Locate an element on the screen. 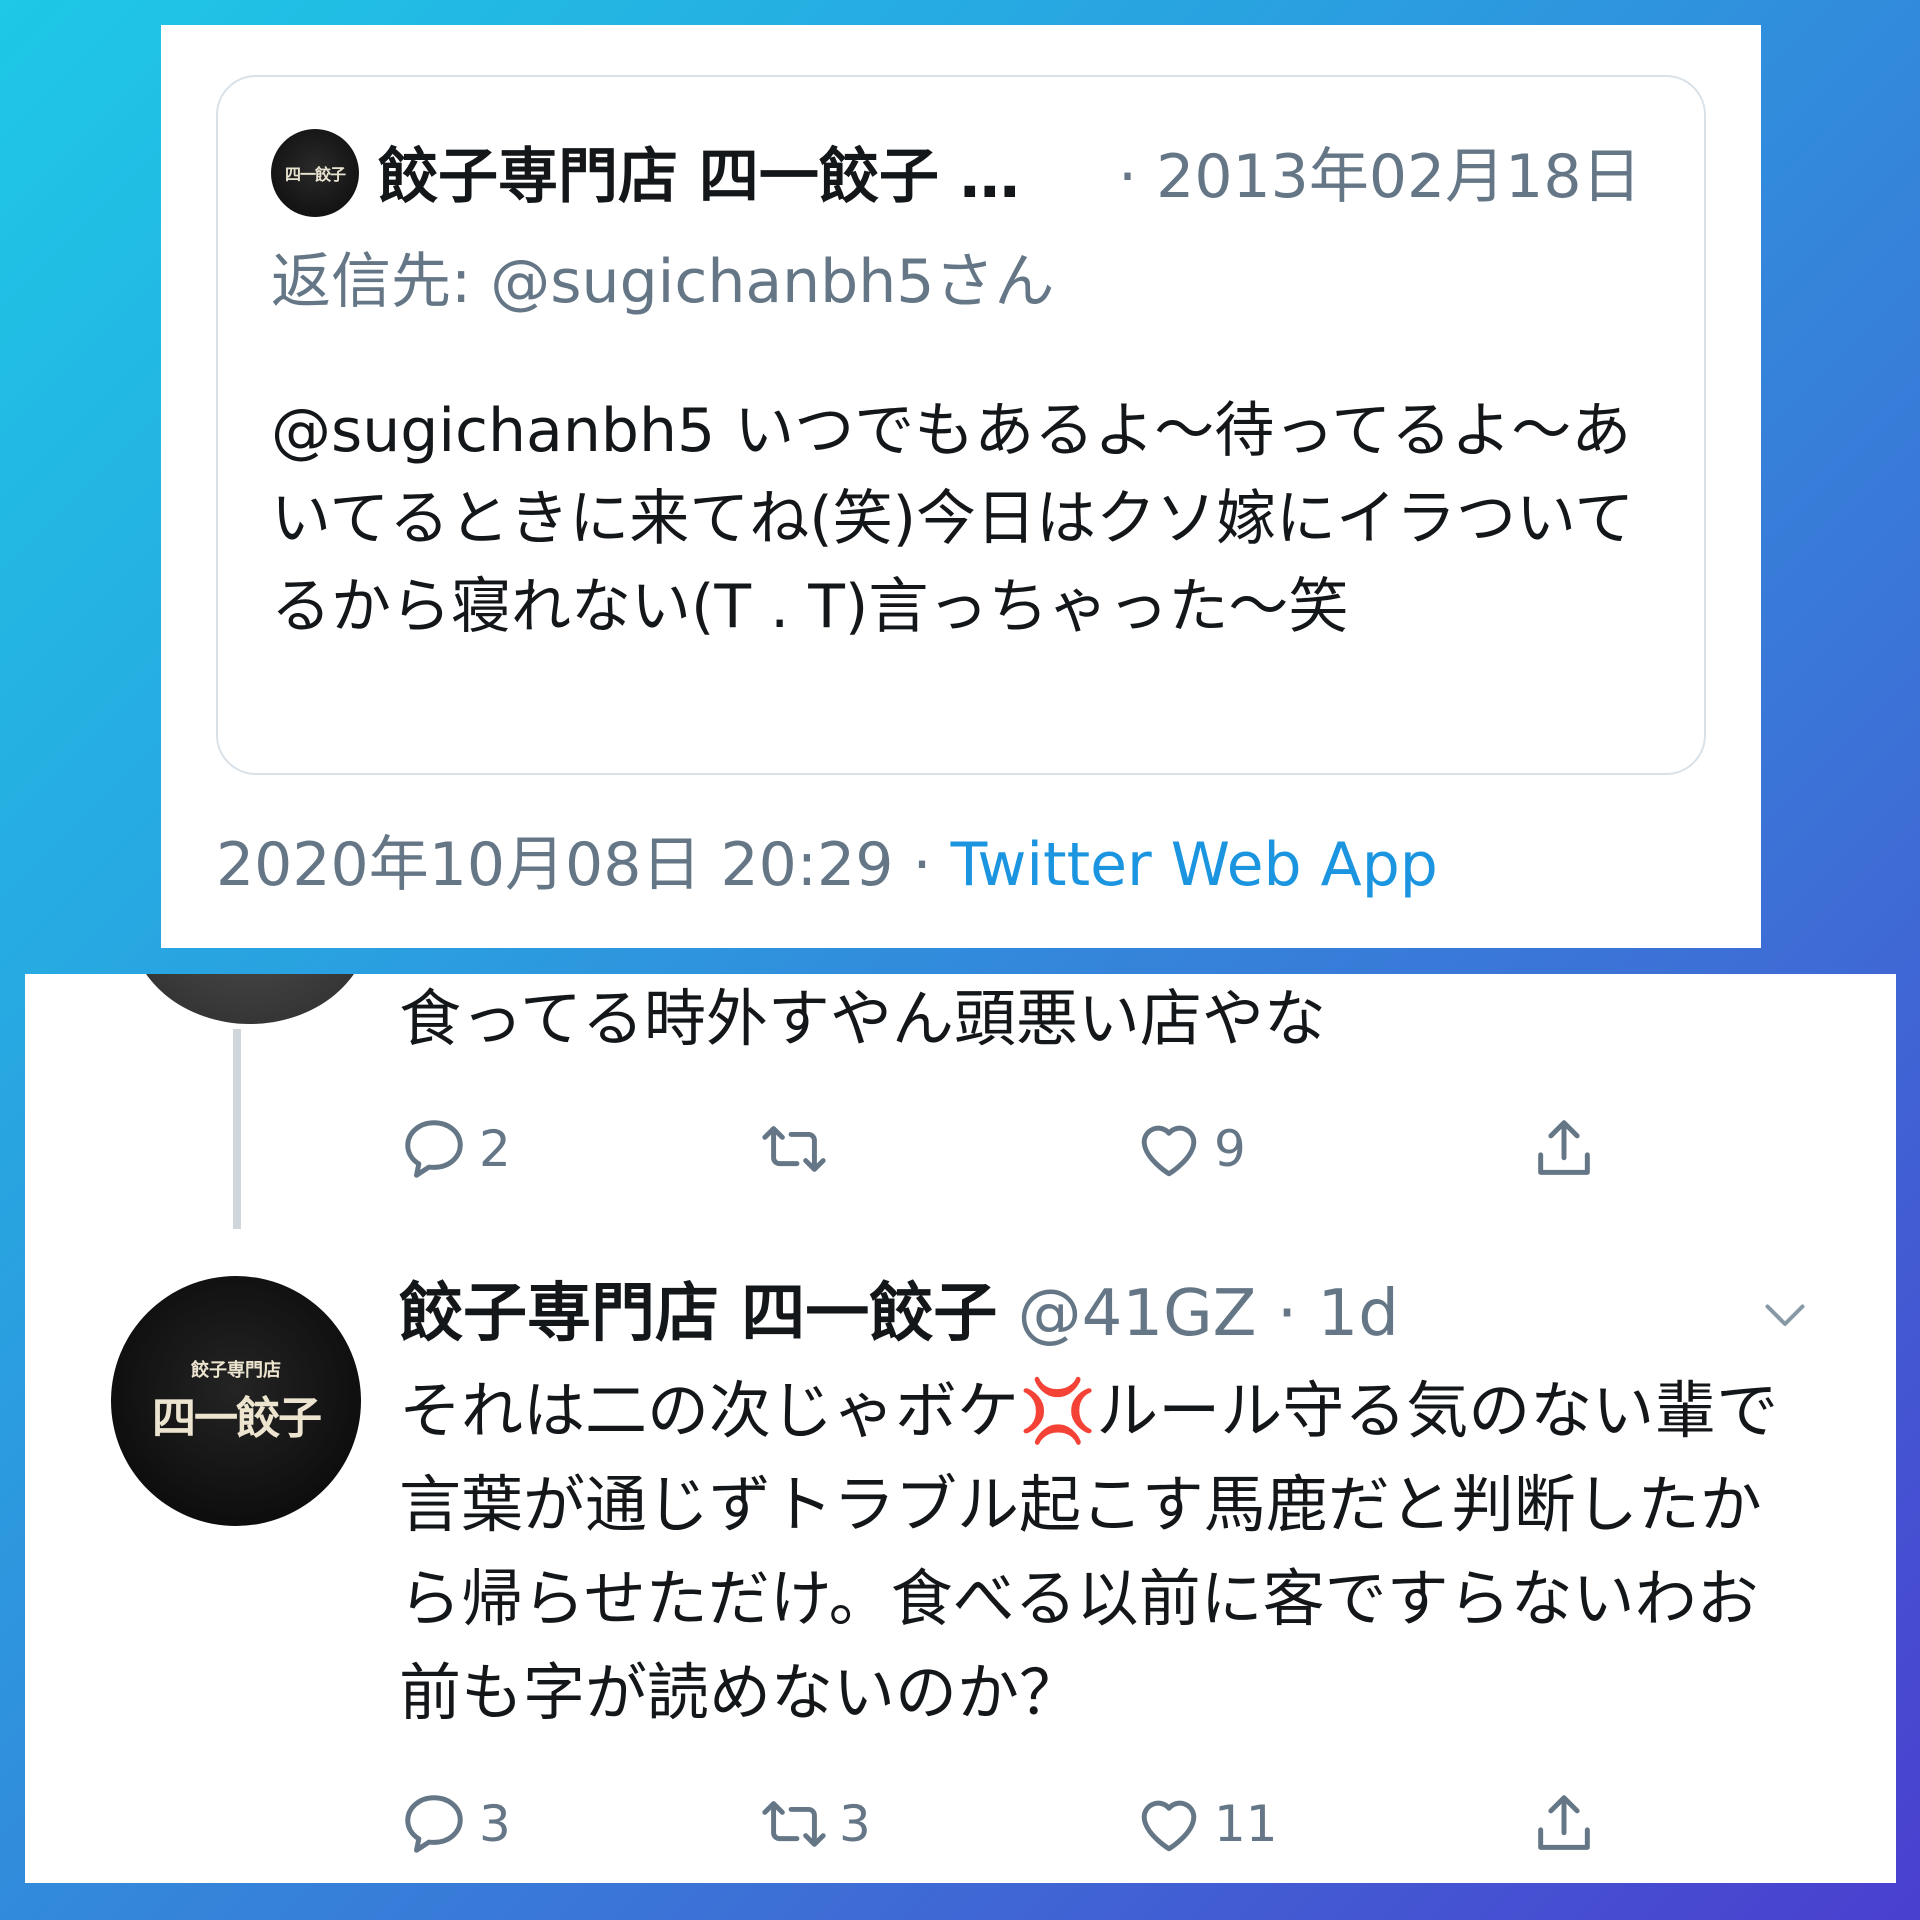  previous-tweet-actions: 2 9 is located at coordinates (1049, 1149).